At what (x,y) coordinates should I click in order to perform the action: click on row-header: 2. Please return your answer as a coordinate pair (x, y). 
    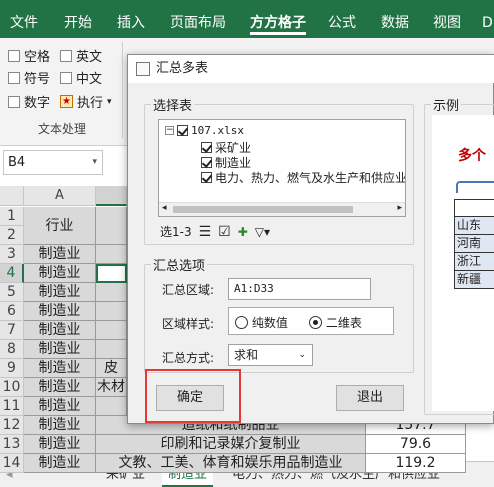
    Looking at the image, I should click on (12, 235).